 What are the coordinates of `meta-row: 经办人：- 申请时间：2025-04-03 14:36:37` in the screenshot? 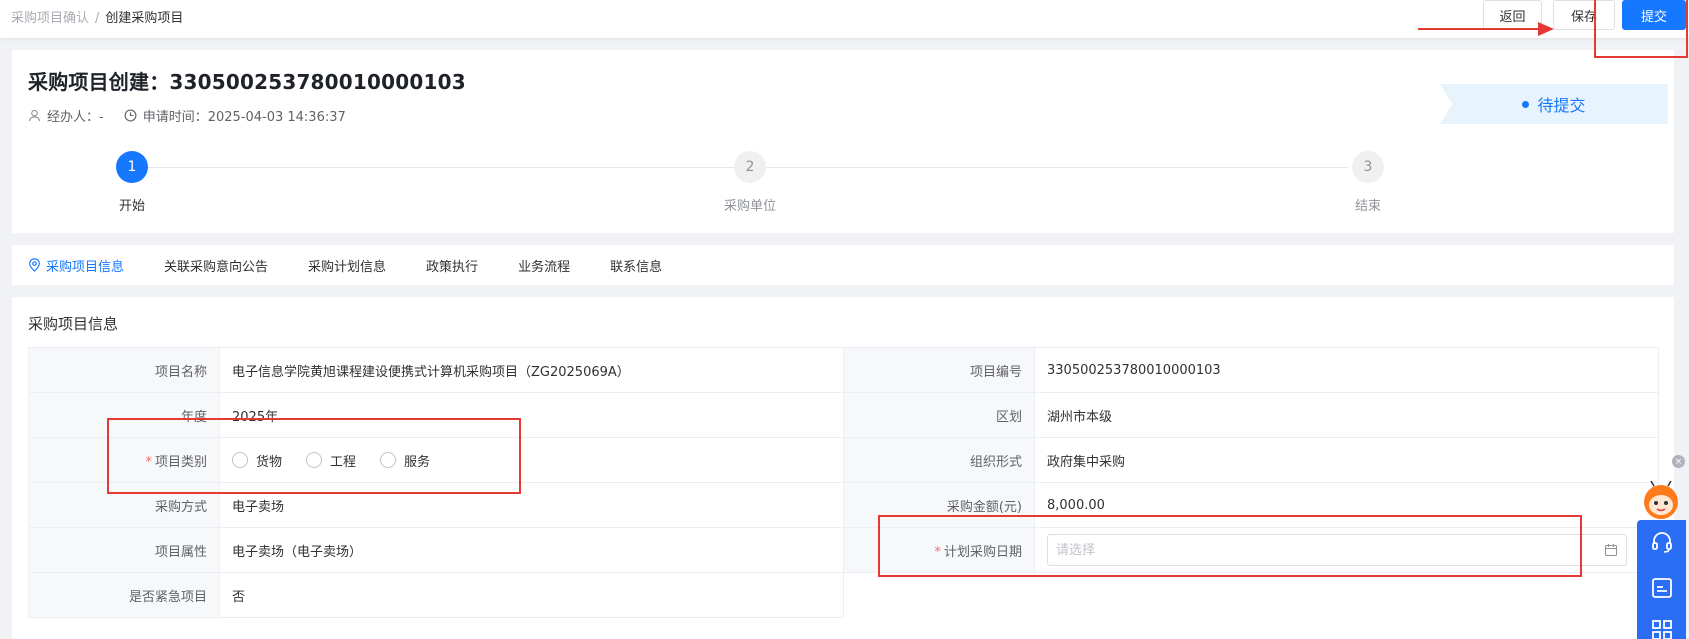 It's located at (197, 115).